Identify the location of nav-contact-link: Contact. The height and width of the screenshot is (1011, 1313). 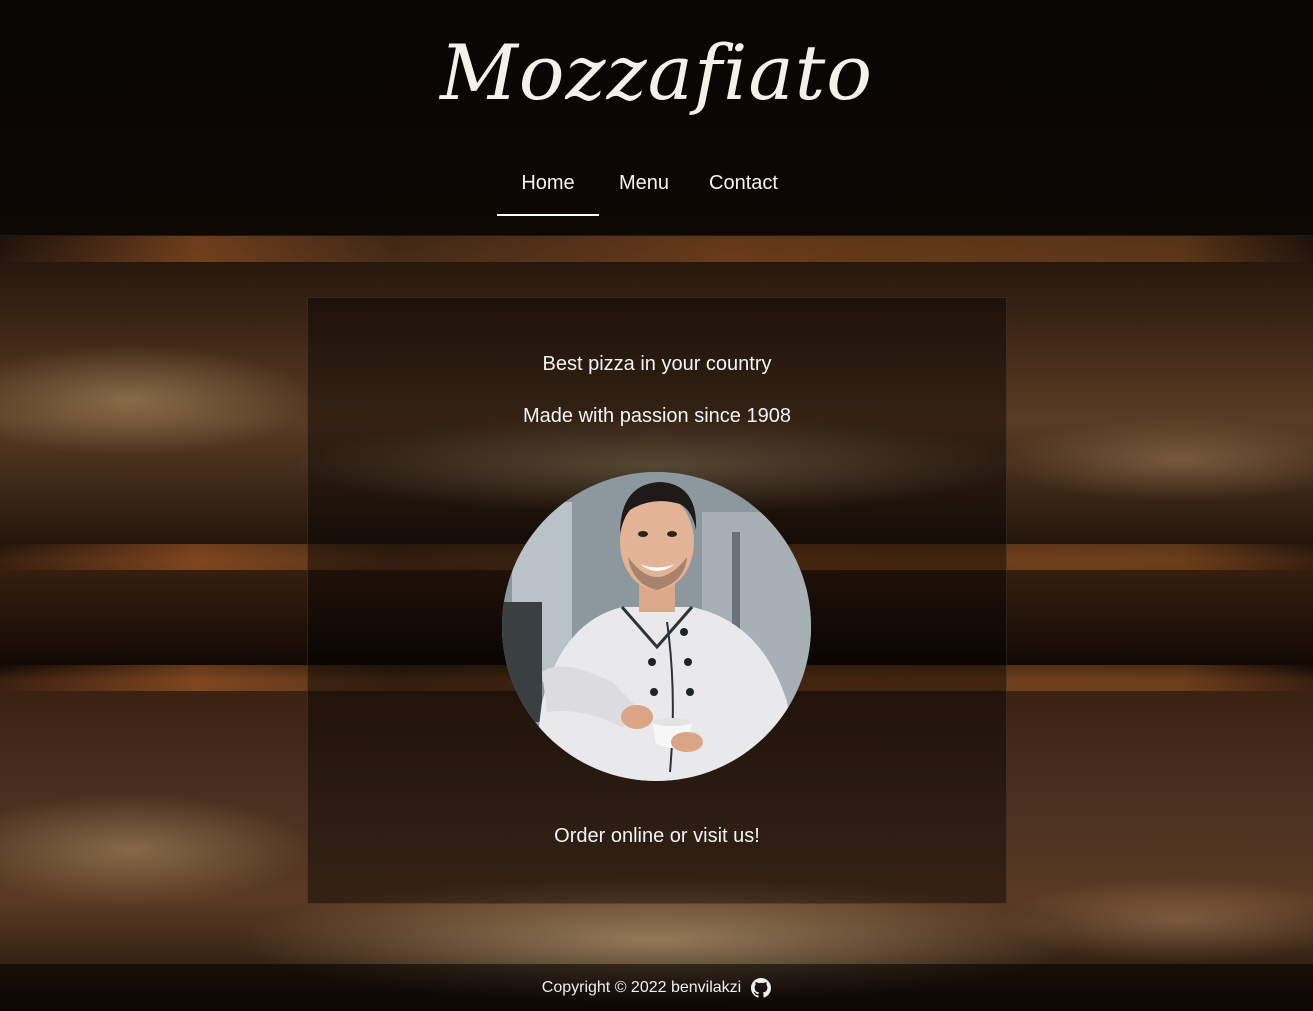
(743, 188).